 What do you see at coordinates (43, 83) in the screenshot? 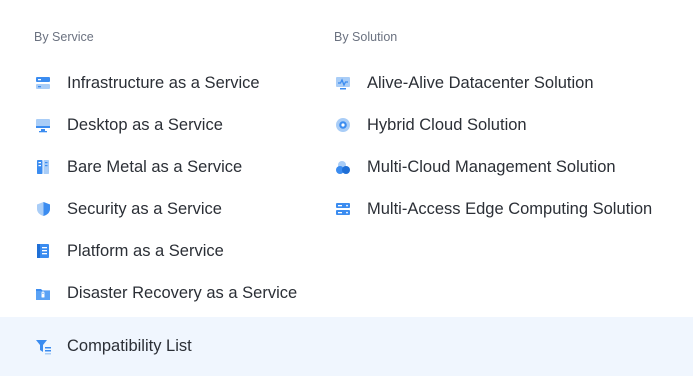
I see `server-rack-icon` at bounding box center [43, 83].